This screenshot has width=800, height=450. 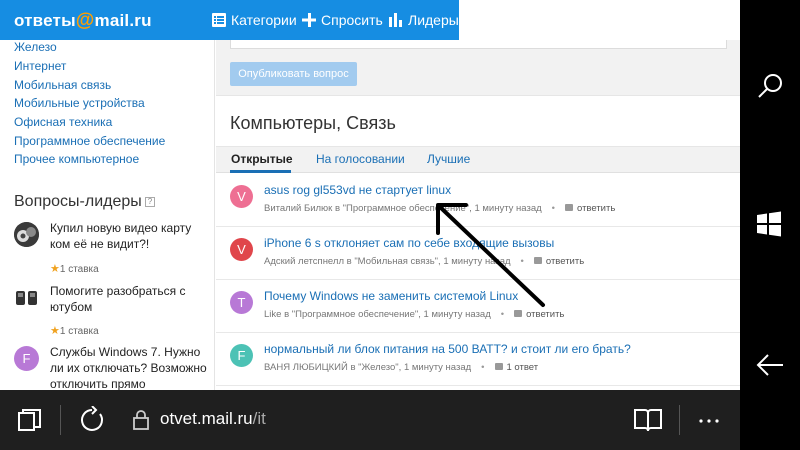 What do you see at coordinates (709, 421) in the screenshot?
I see `more-icon` at bounding box center [709, 421].